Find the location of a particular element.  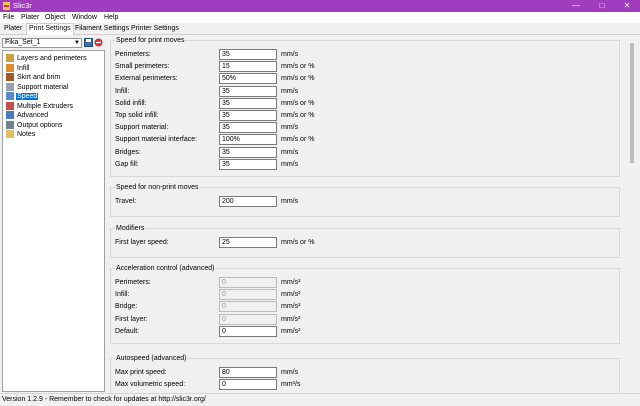

setting-label: Travel: is located at coordinates (126, 201).